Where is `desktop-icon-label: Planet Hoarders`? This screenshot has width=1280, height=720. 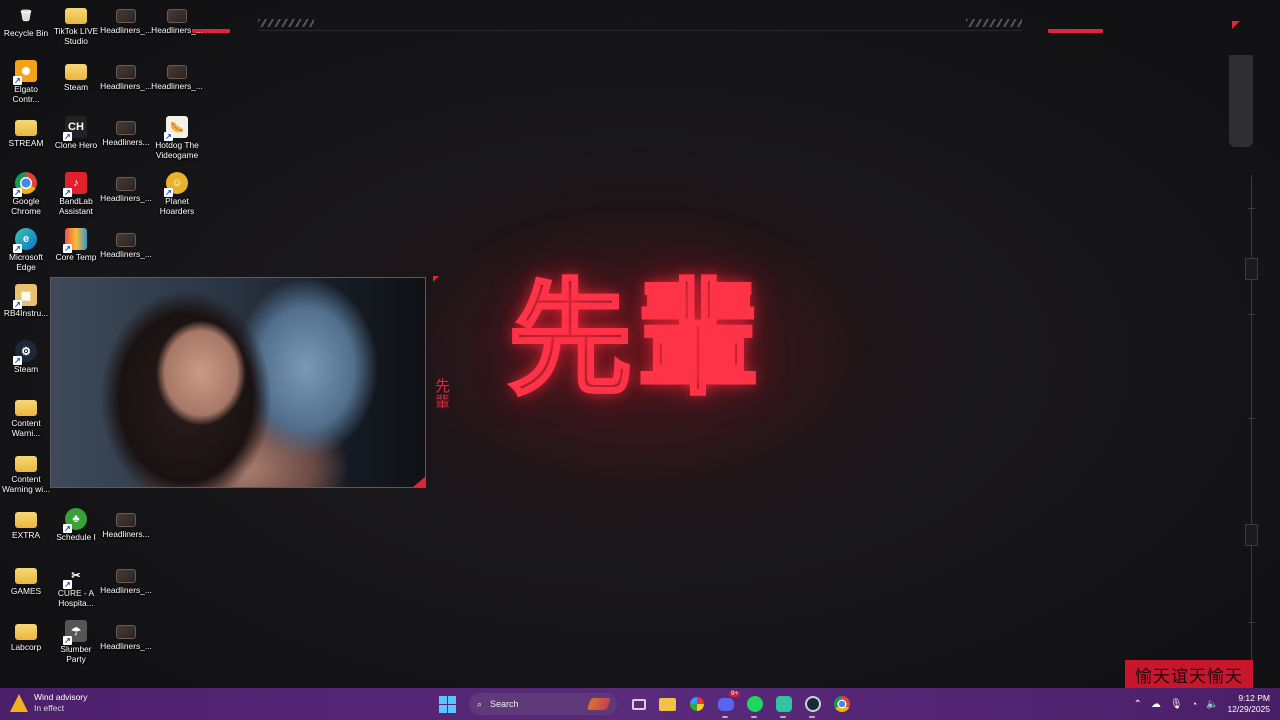 desktop-icon-label: Planet Hoarders is located at coordinates (177, 206).